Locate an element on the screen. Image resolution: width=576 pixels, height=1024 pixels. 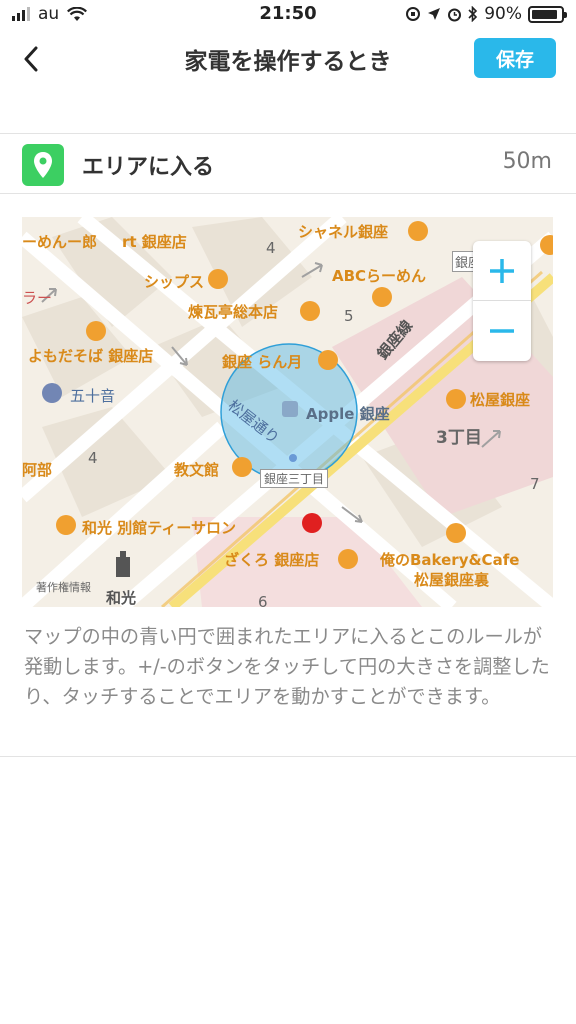
section-spacer is located at coordinates (288, 111).